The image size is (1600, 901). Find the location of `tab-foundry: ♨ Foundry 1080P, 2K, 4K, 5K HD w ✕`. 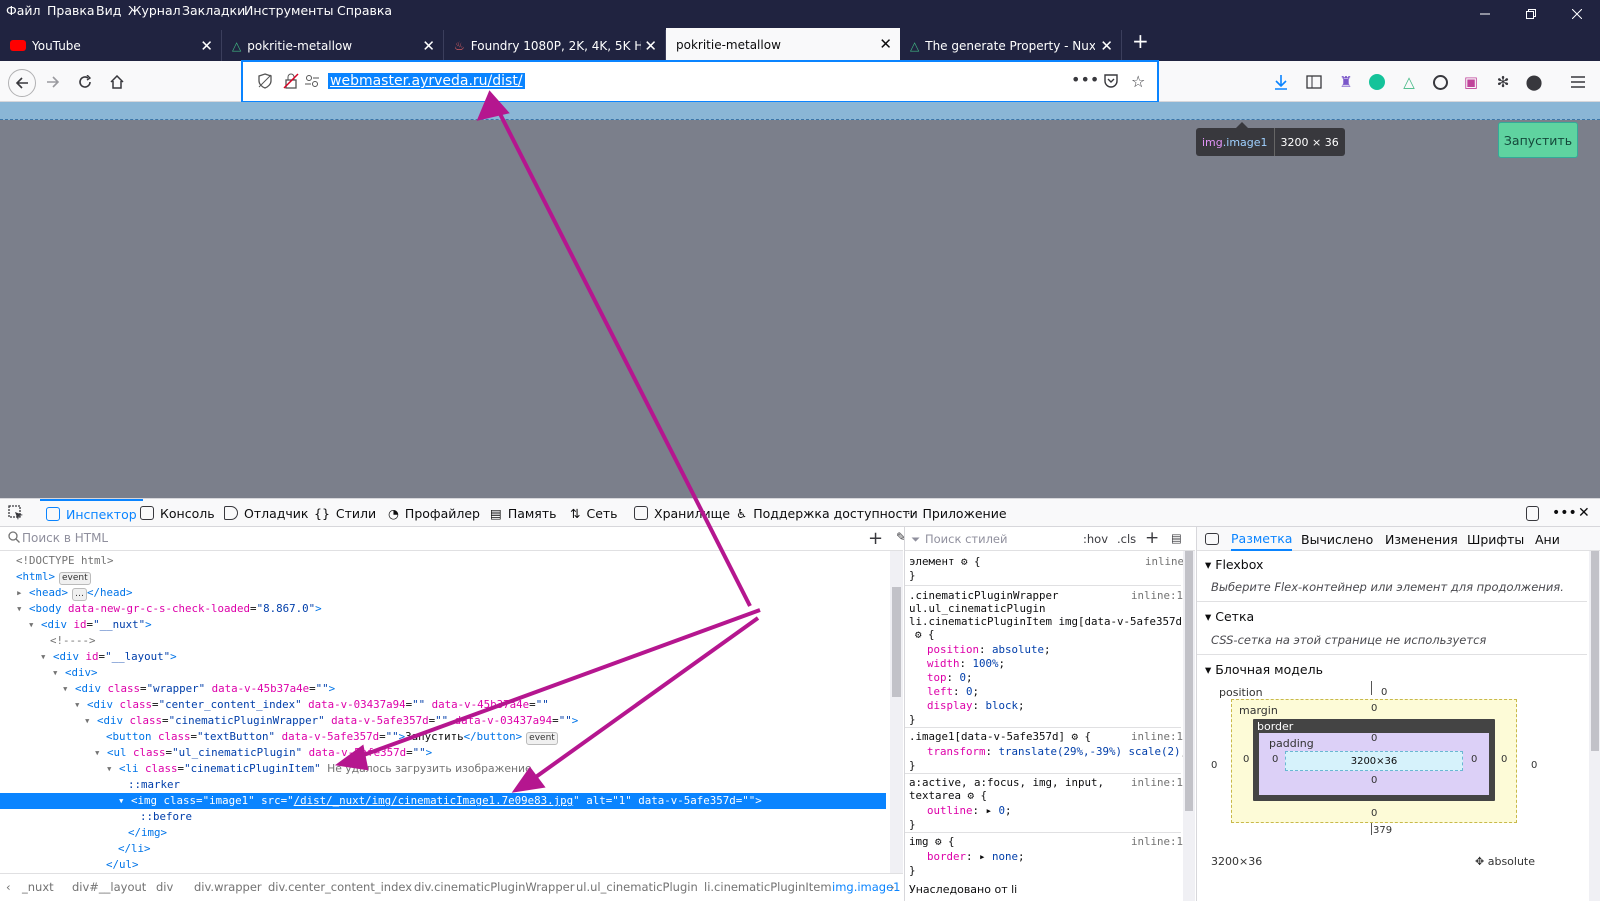

tab-foundry: ♨ Foundry 1080P, 2K, 4K, 5K HD w ✕ is located at coordinates (555, 45).